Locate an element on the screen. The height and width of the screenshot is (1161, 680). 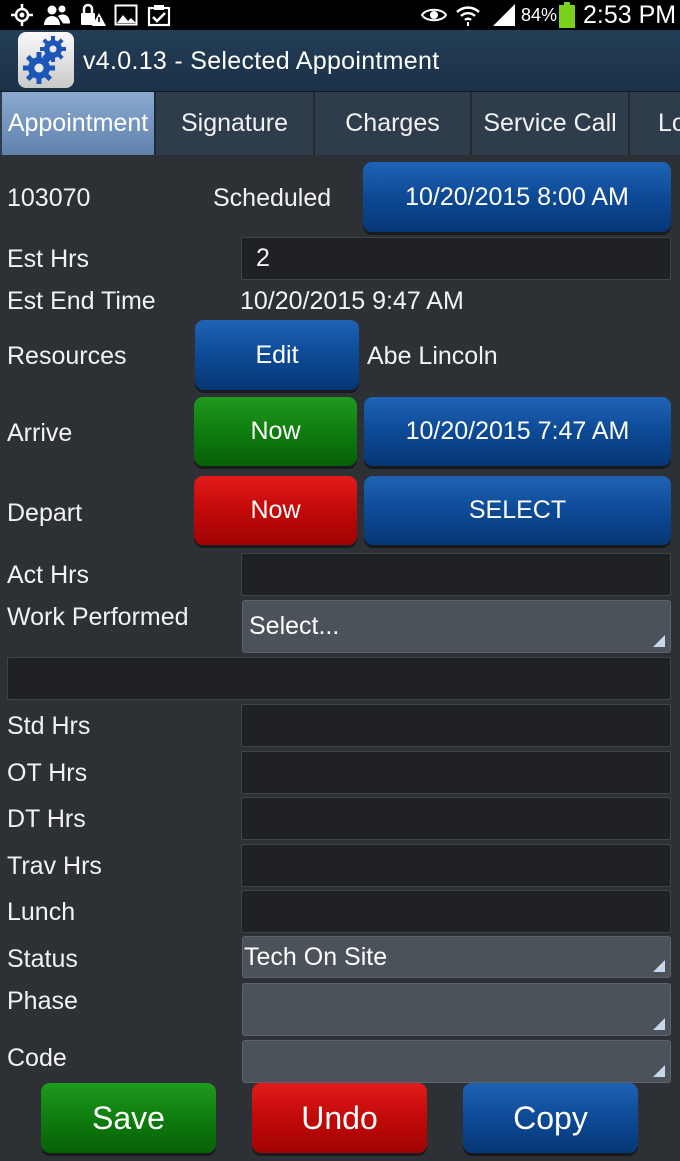
est-end-time-label: Est End Time is located at coordinates (81, 301).